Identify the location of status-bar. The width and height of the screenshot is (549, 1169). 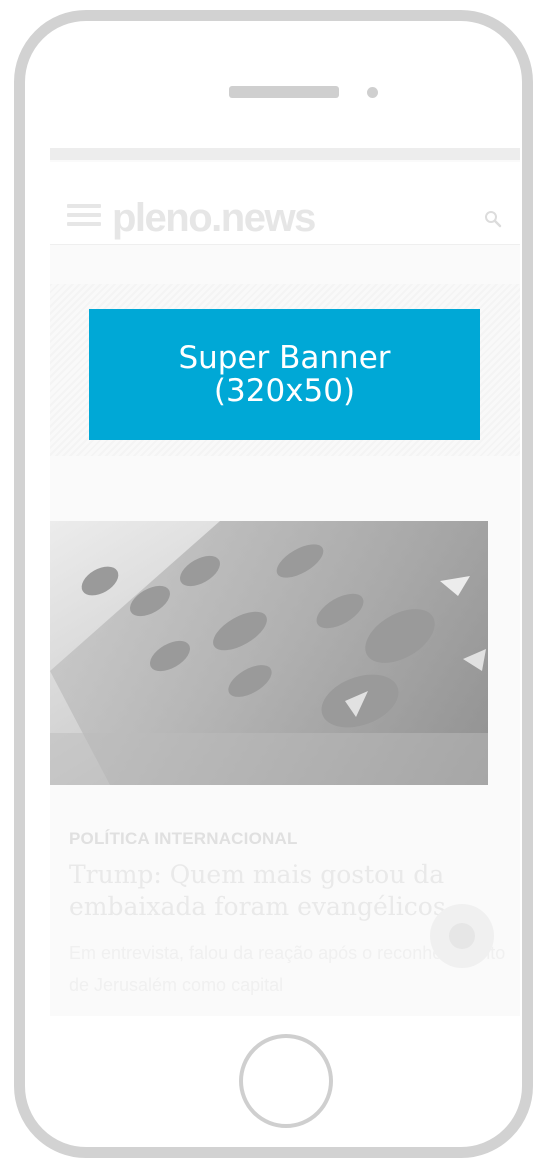
(285, 154).